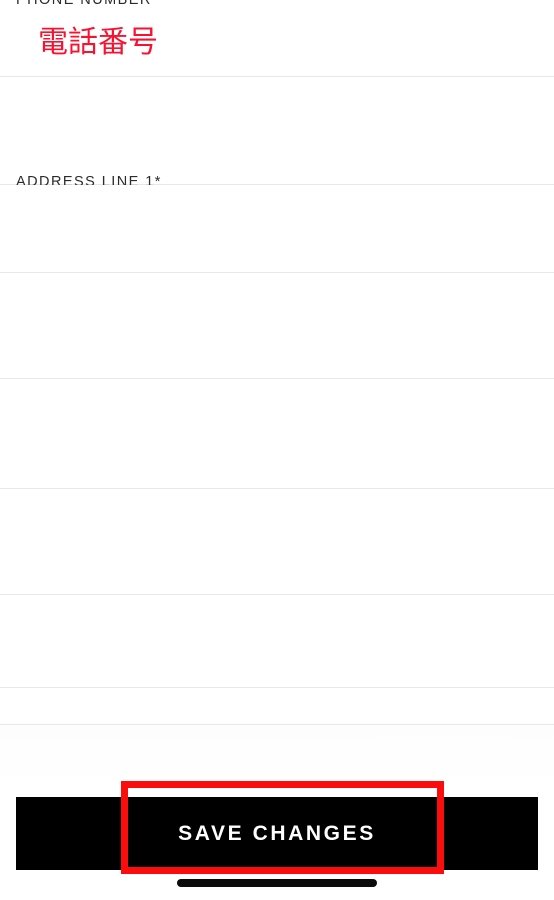 The height and width of the screenshot is (900, 554). What do you see at coordinates (277, 542) in the screenshot?
I see `field-postcode: POSTCODE* 郵便番号` at bounding box center [277, 542].